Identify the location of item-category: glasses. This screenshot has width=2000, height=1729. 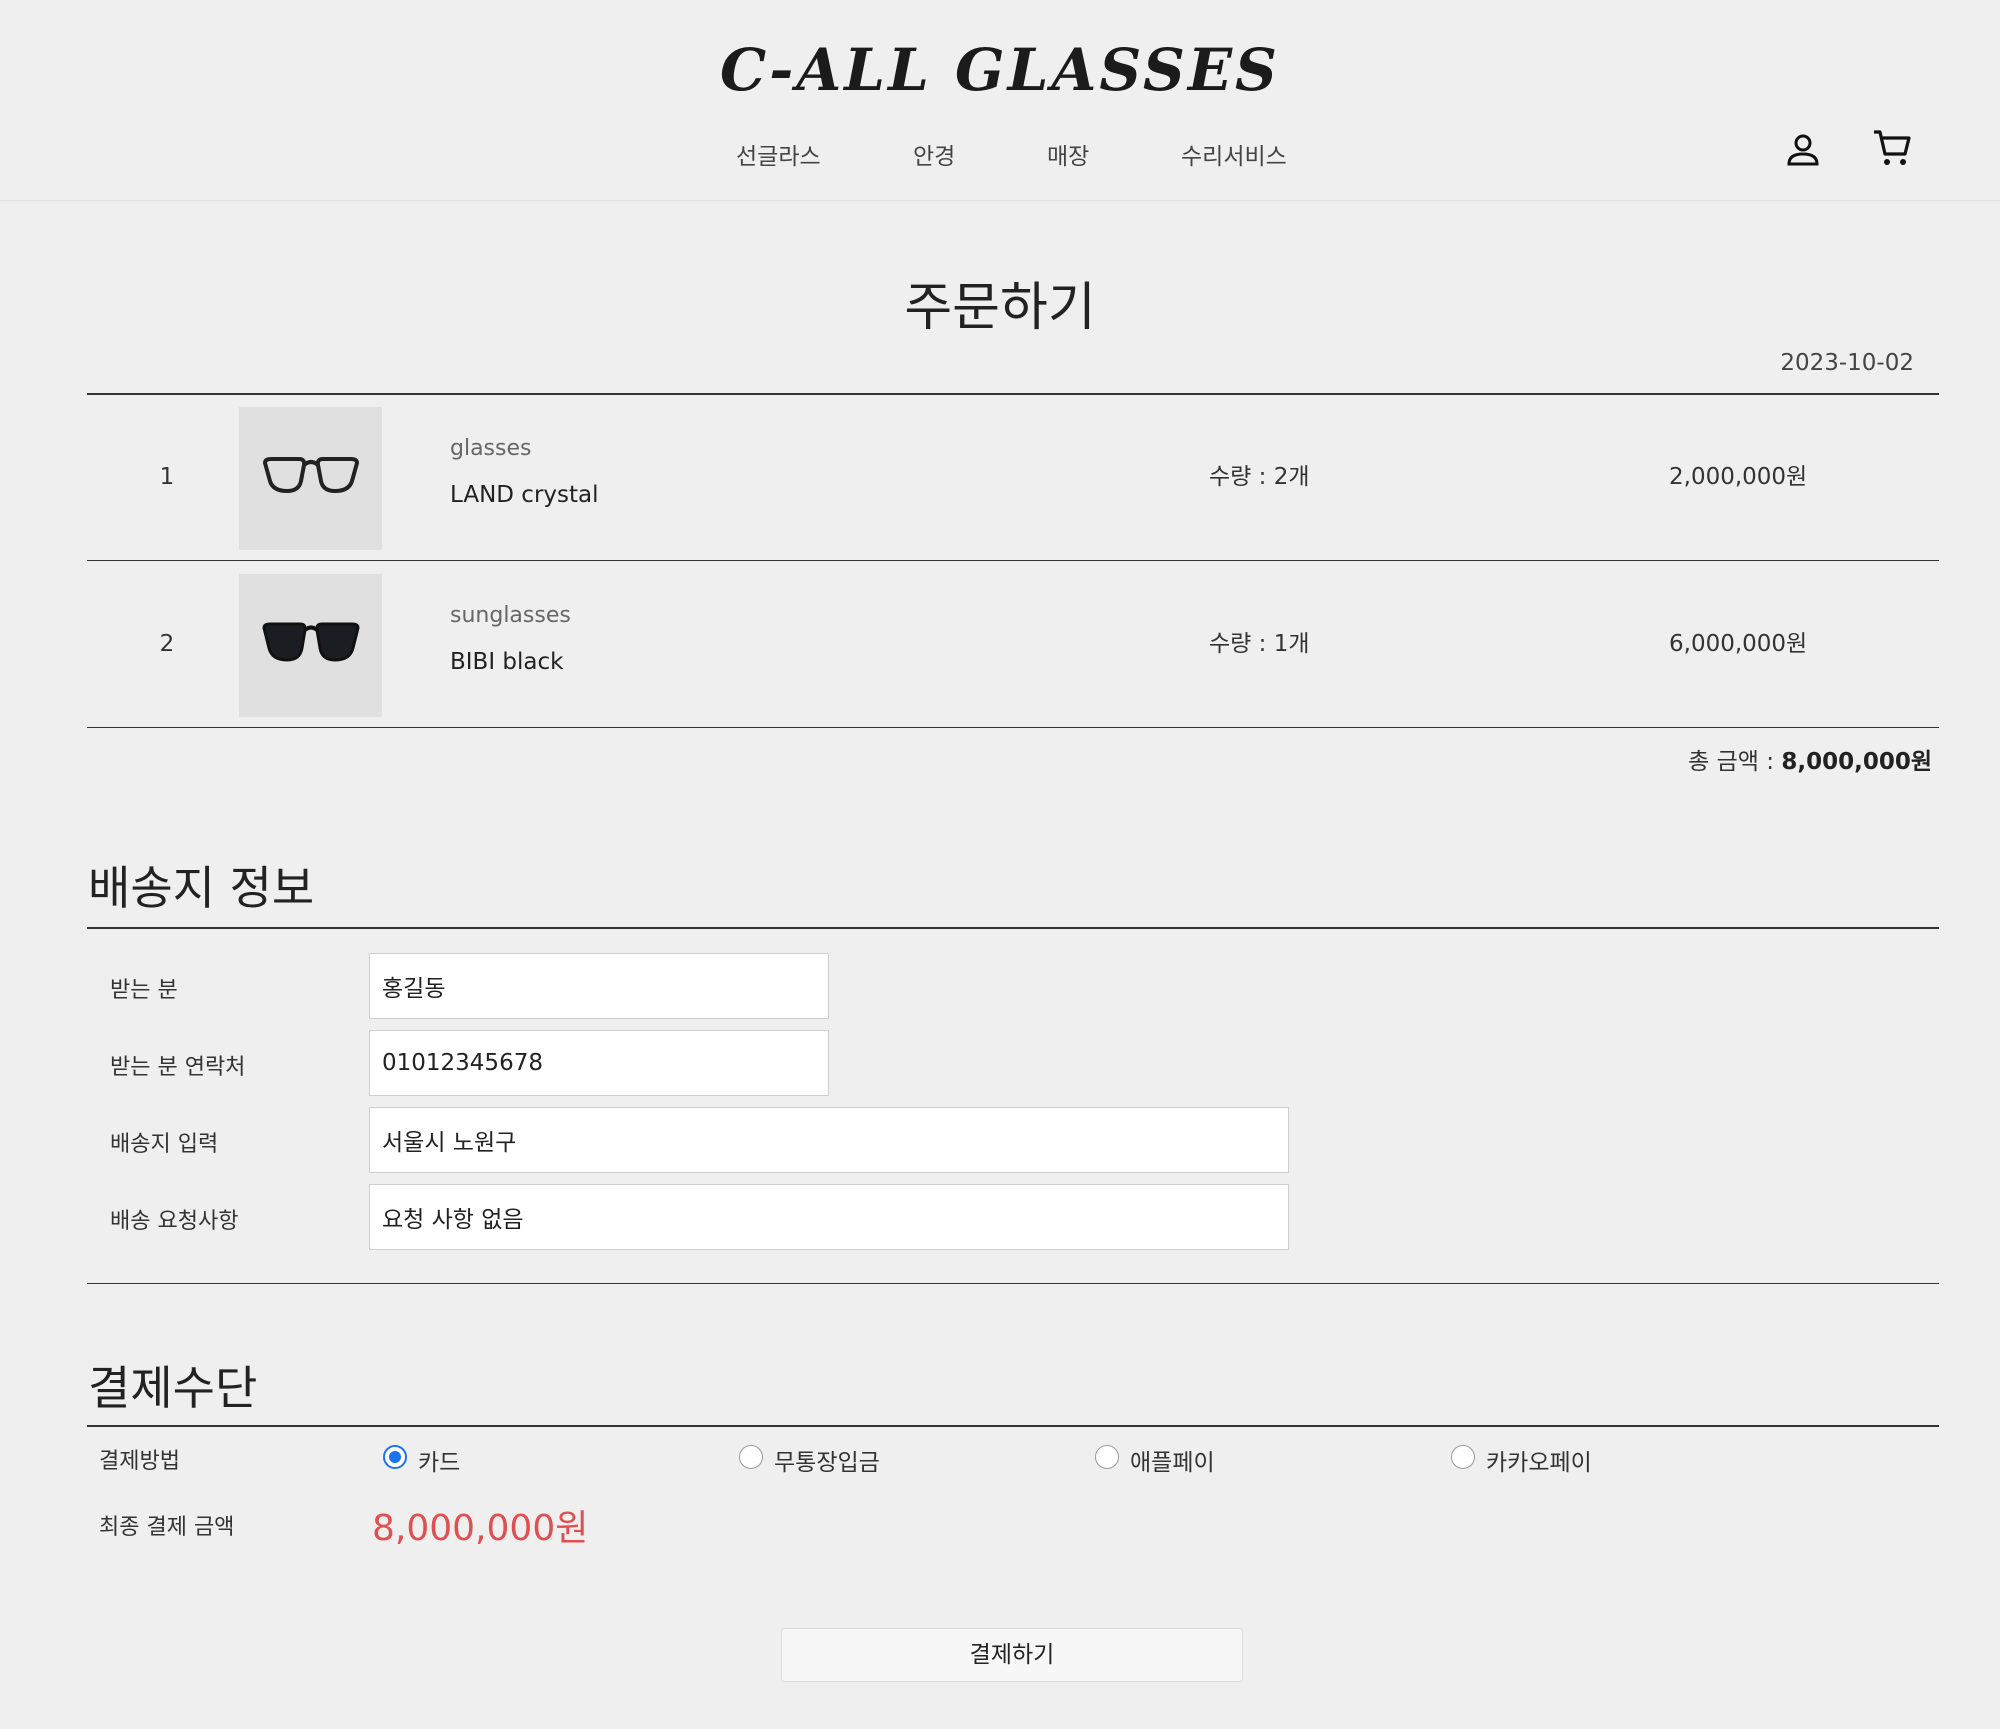
(491, 448).